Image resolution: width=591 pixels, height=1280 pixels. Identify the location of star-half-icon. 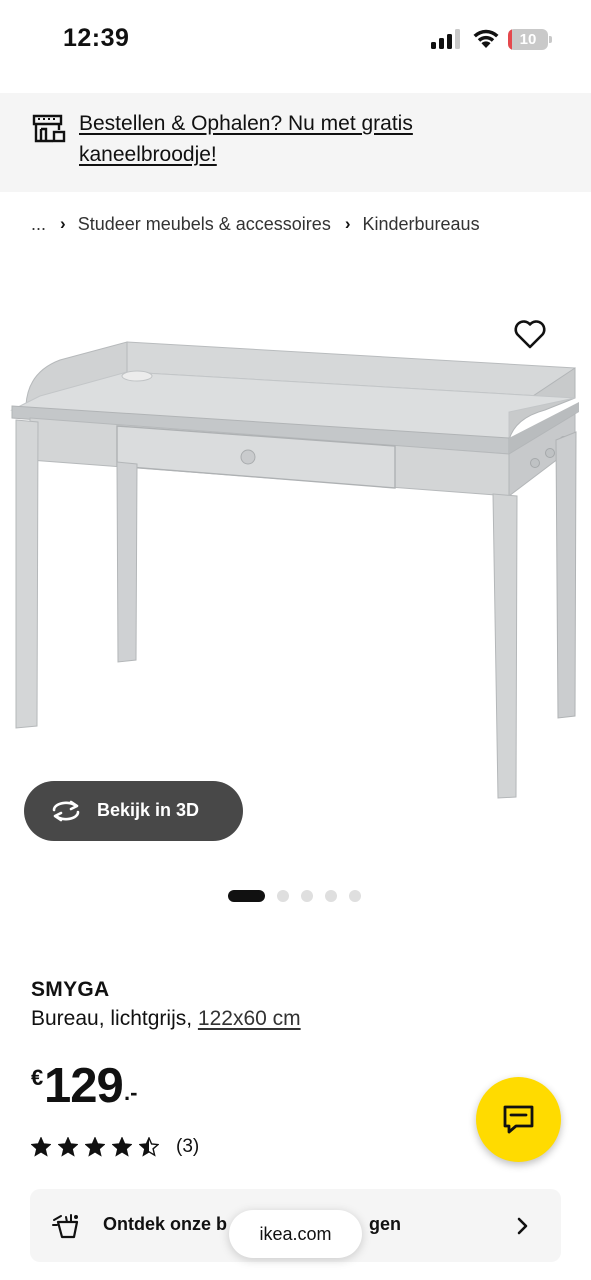
(149, 1147).